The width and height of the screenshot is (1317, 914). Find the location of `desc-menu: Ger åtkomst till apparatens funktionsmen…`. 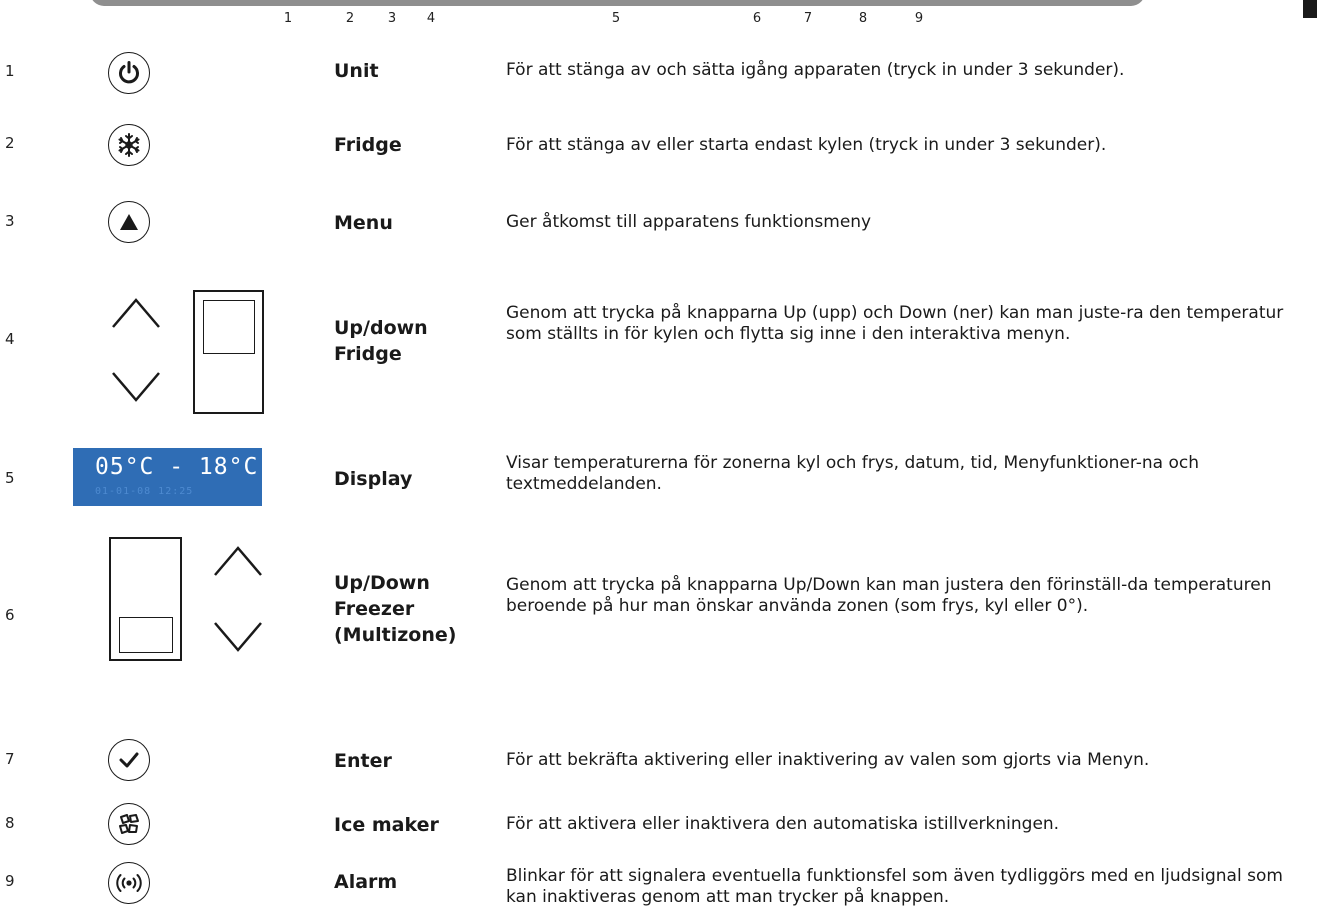

desc-menu: Ger åtkomst till apparatens funktionsmen… is located at coordinates (689, 222).